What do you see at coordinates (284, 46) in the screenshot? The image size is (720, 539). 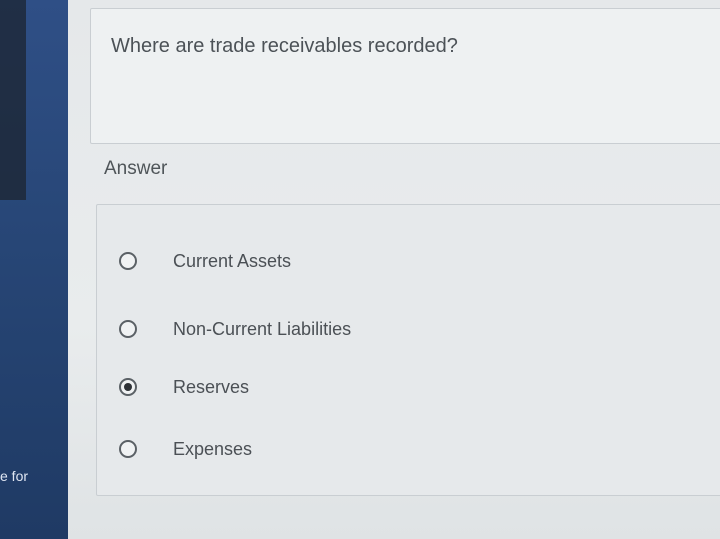 I see `question-text: Where are trade receivables recorded?` at bounding box center [284, 46].